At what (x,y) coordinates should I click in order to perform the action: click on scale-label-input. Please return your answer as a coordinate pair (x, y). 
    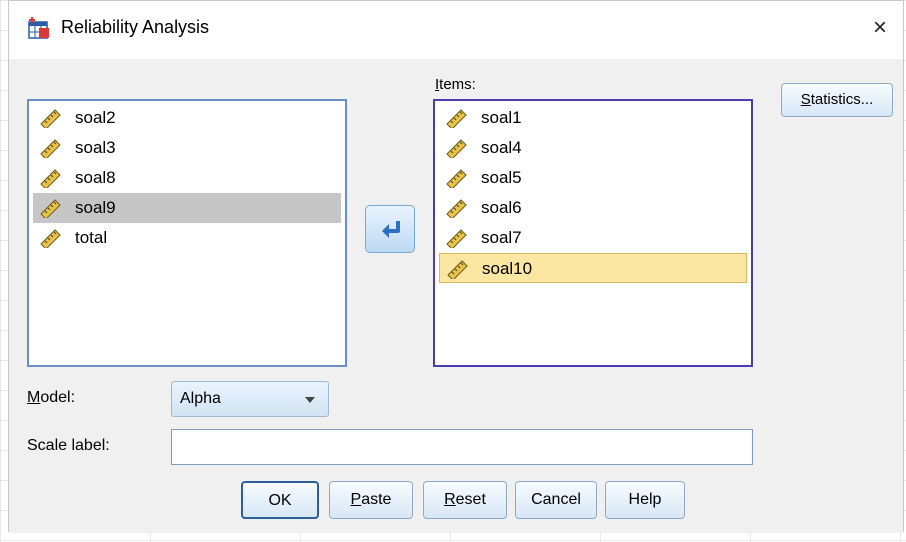
    Looking at the image, I should click on (462, 447).